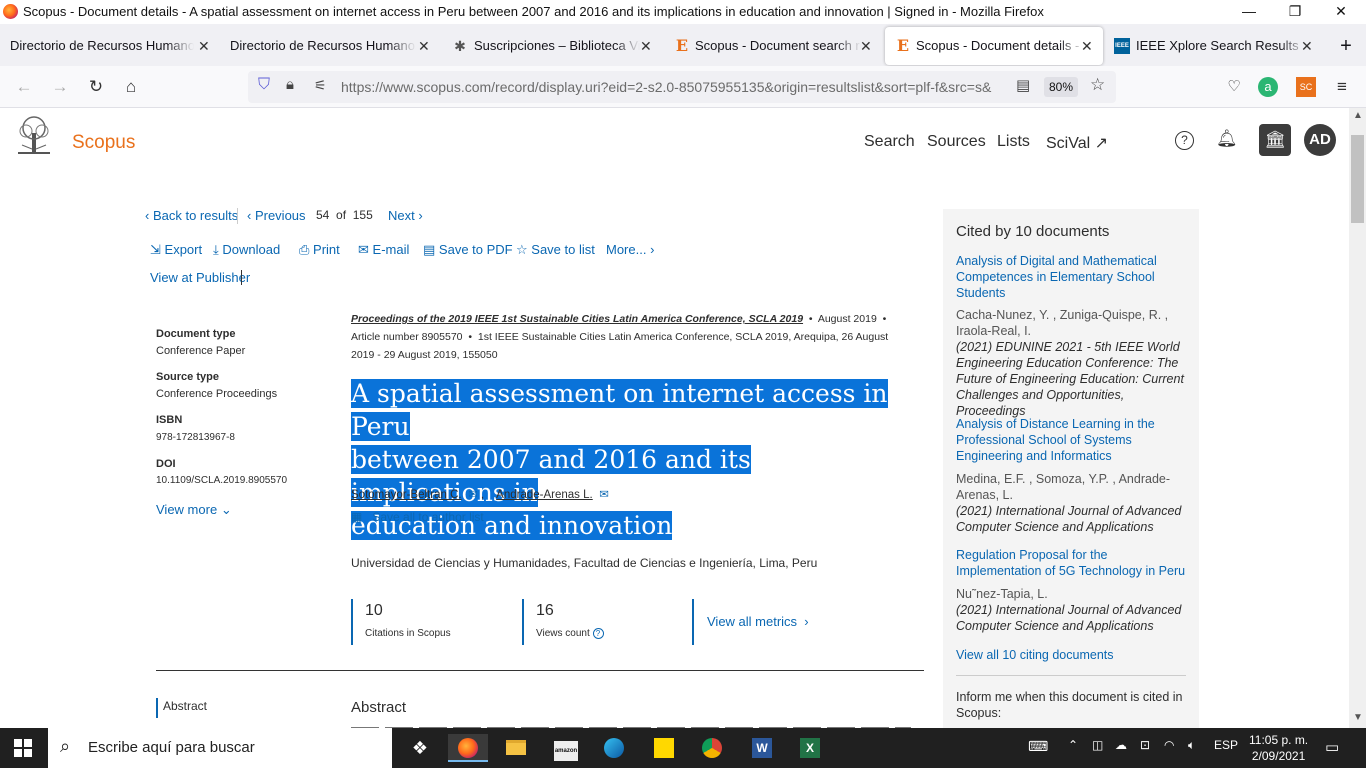 Image resolution: width=1366 pixels, height=768 pixels. Describe the element at coordinates (1145, 745) in the screenshot. I see `network-icon: ⊡` at that location.